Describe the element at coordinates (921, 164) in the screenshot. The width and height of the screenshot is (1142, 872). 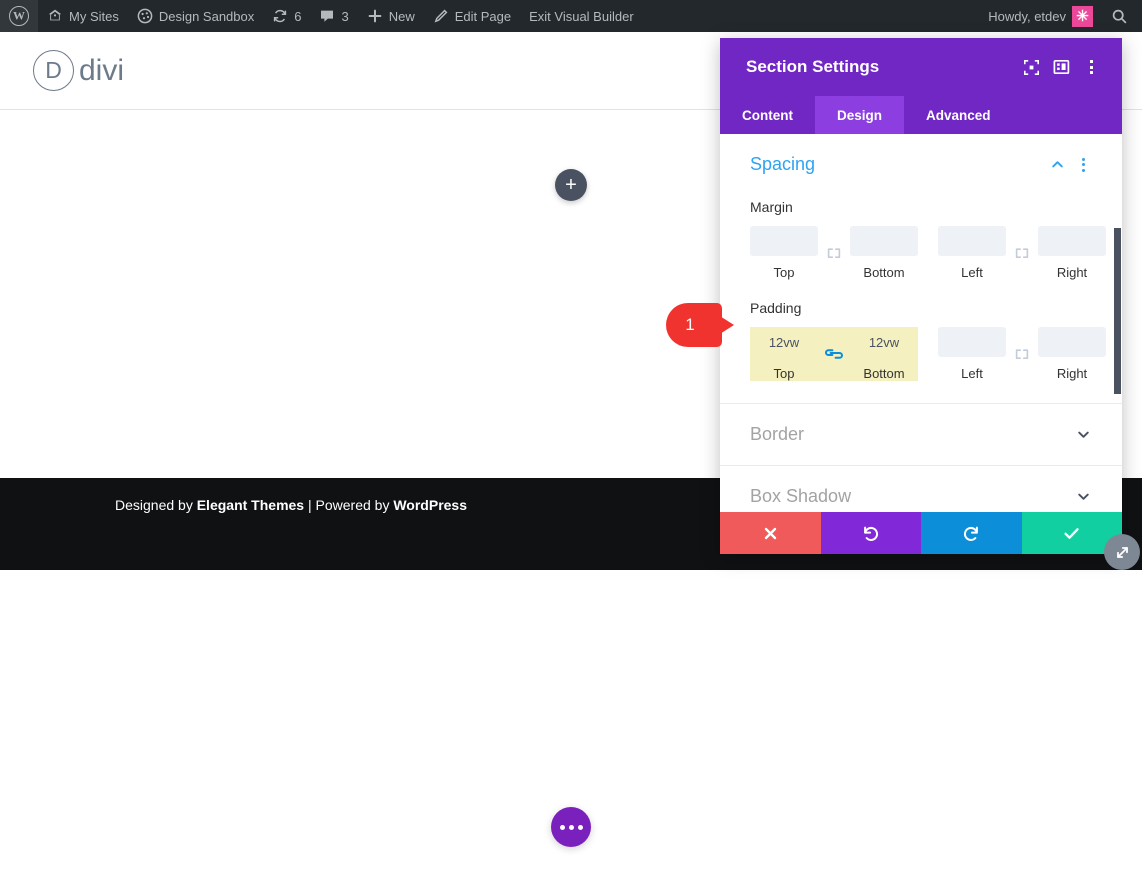
I see `toggle-header-spacing: Spacing` at that location.